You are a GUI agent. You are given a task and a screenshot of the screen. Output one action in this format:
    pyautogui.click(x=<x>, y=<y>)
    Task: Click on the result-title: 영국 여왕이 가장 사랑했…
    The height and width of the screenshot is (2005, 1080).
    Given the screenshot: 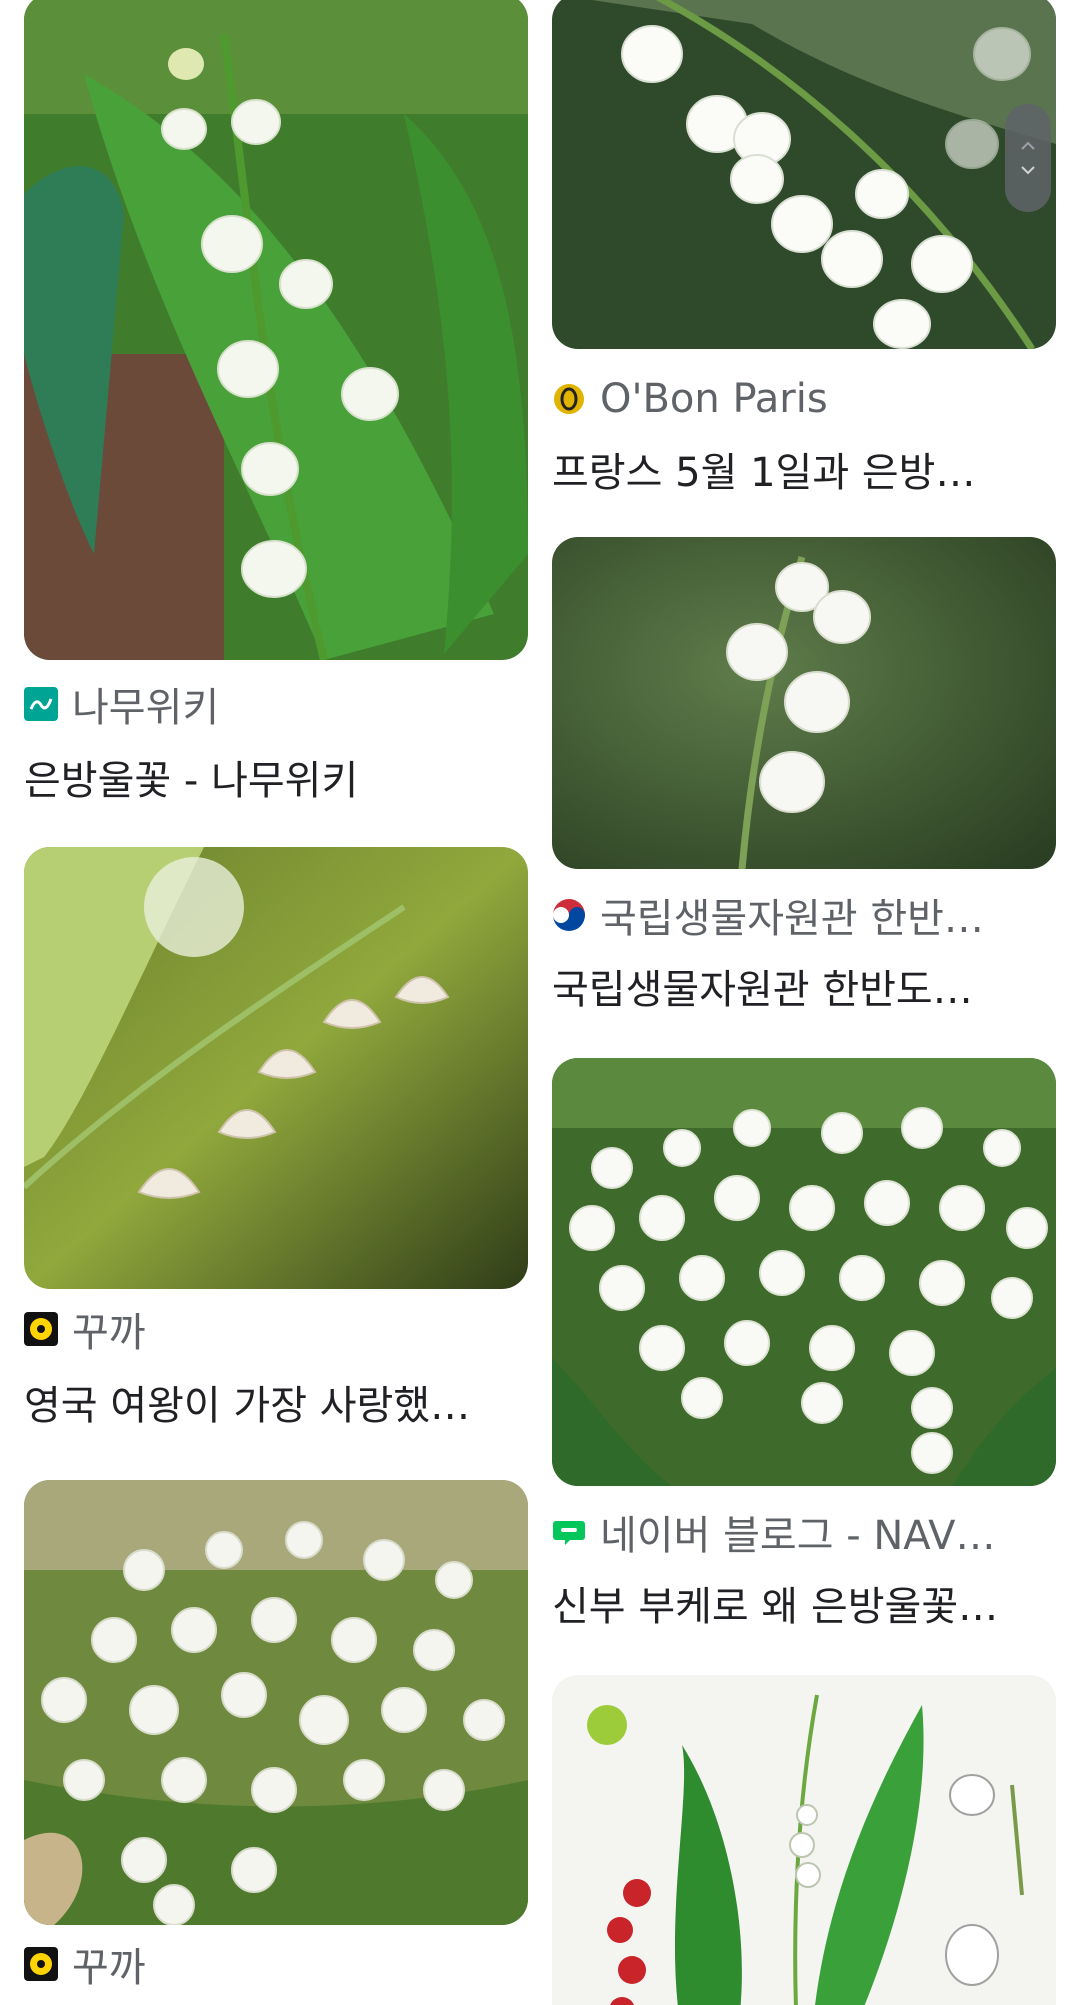 What is the action you would take?
    pyautogui.click(x=276, y=1402)
    